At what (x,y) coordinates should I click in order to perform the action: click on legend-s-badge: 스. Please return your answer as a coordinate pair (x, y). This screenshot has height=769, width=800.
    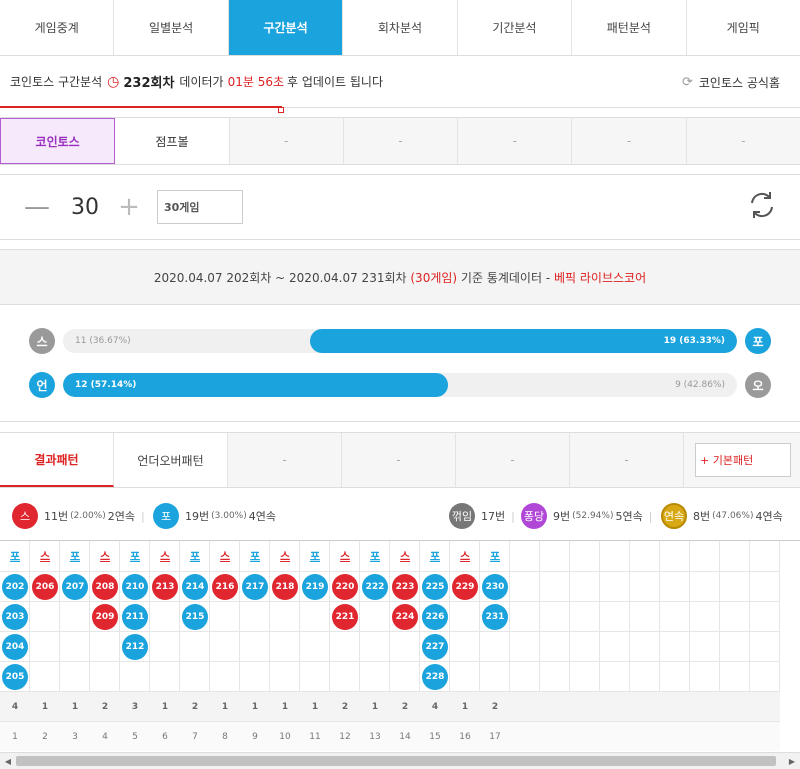
    Looking at the image, I should click on (25, 516).